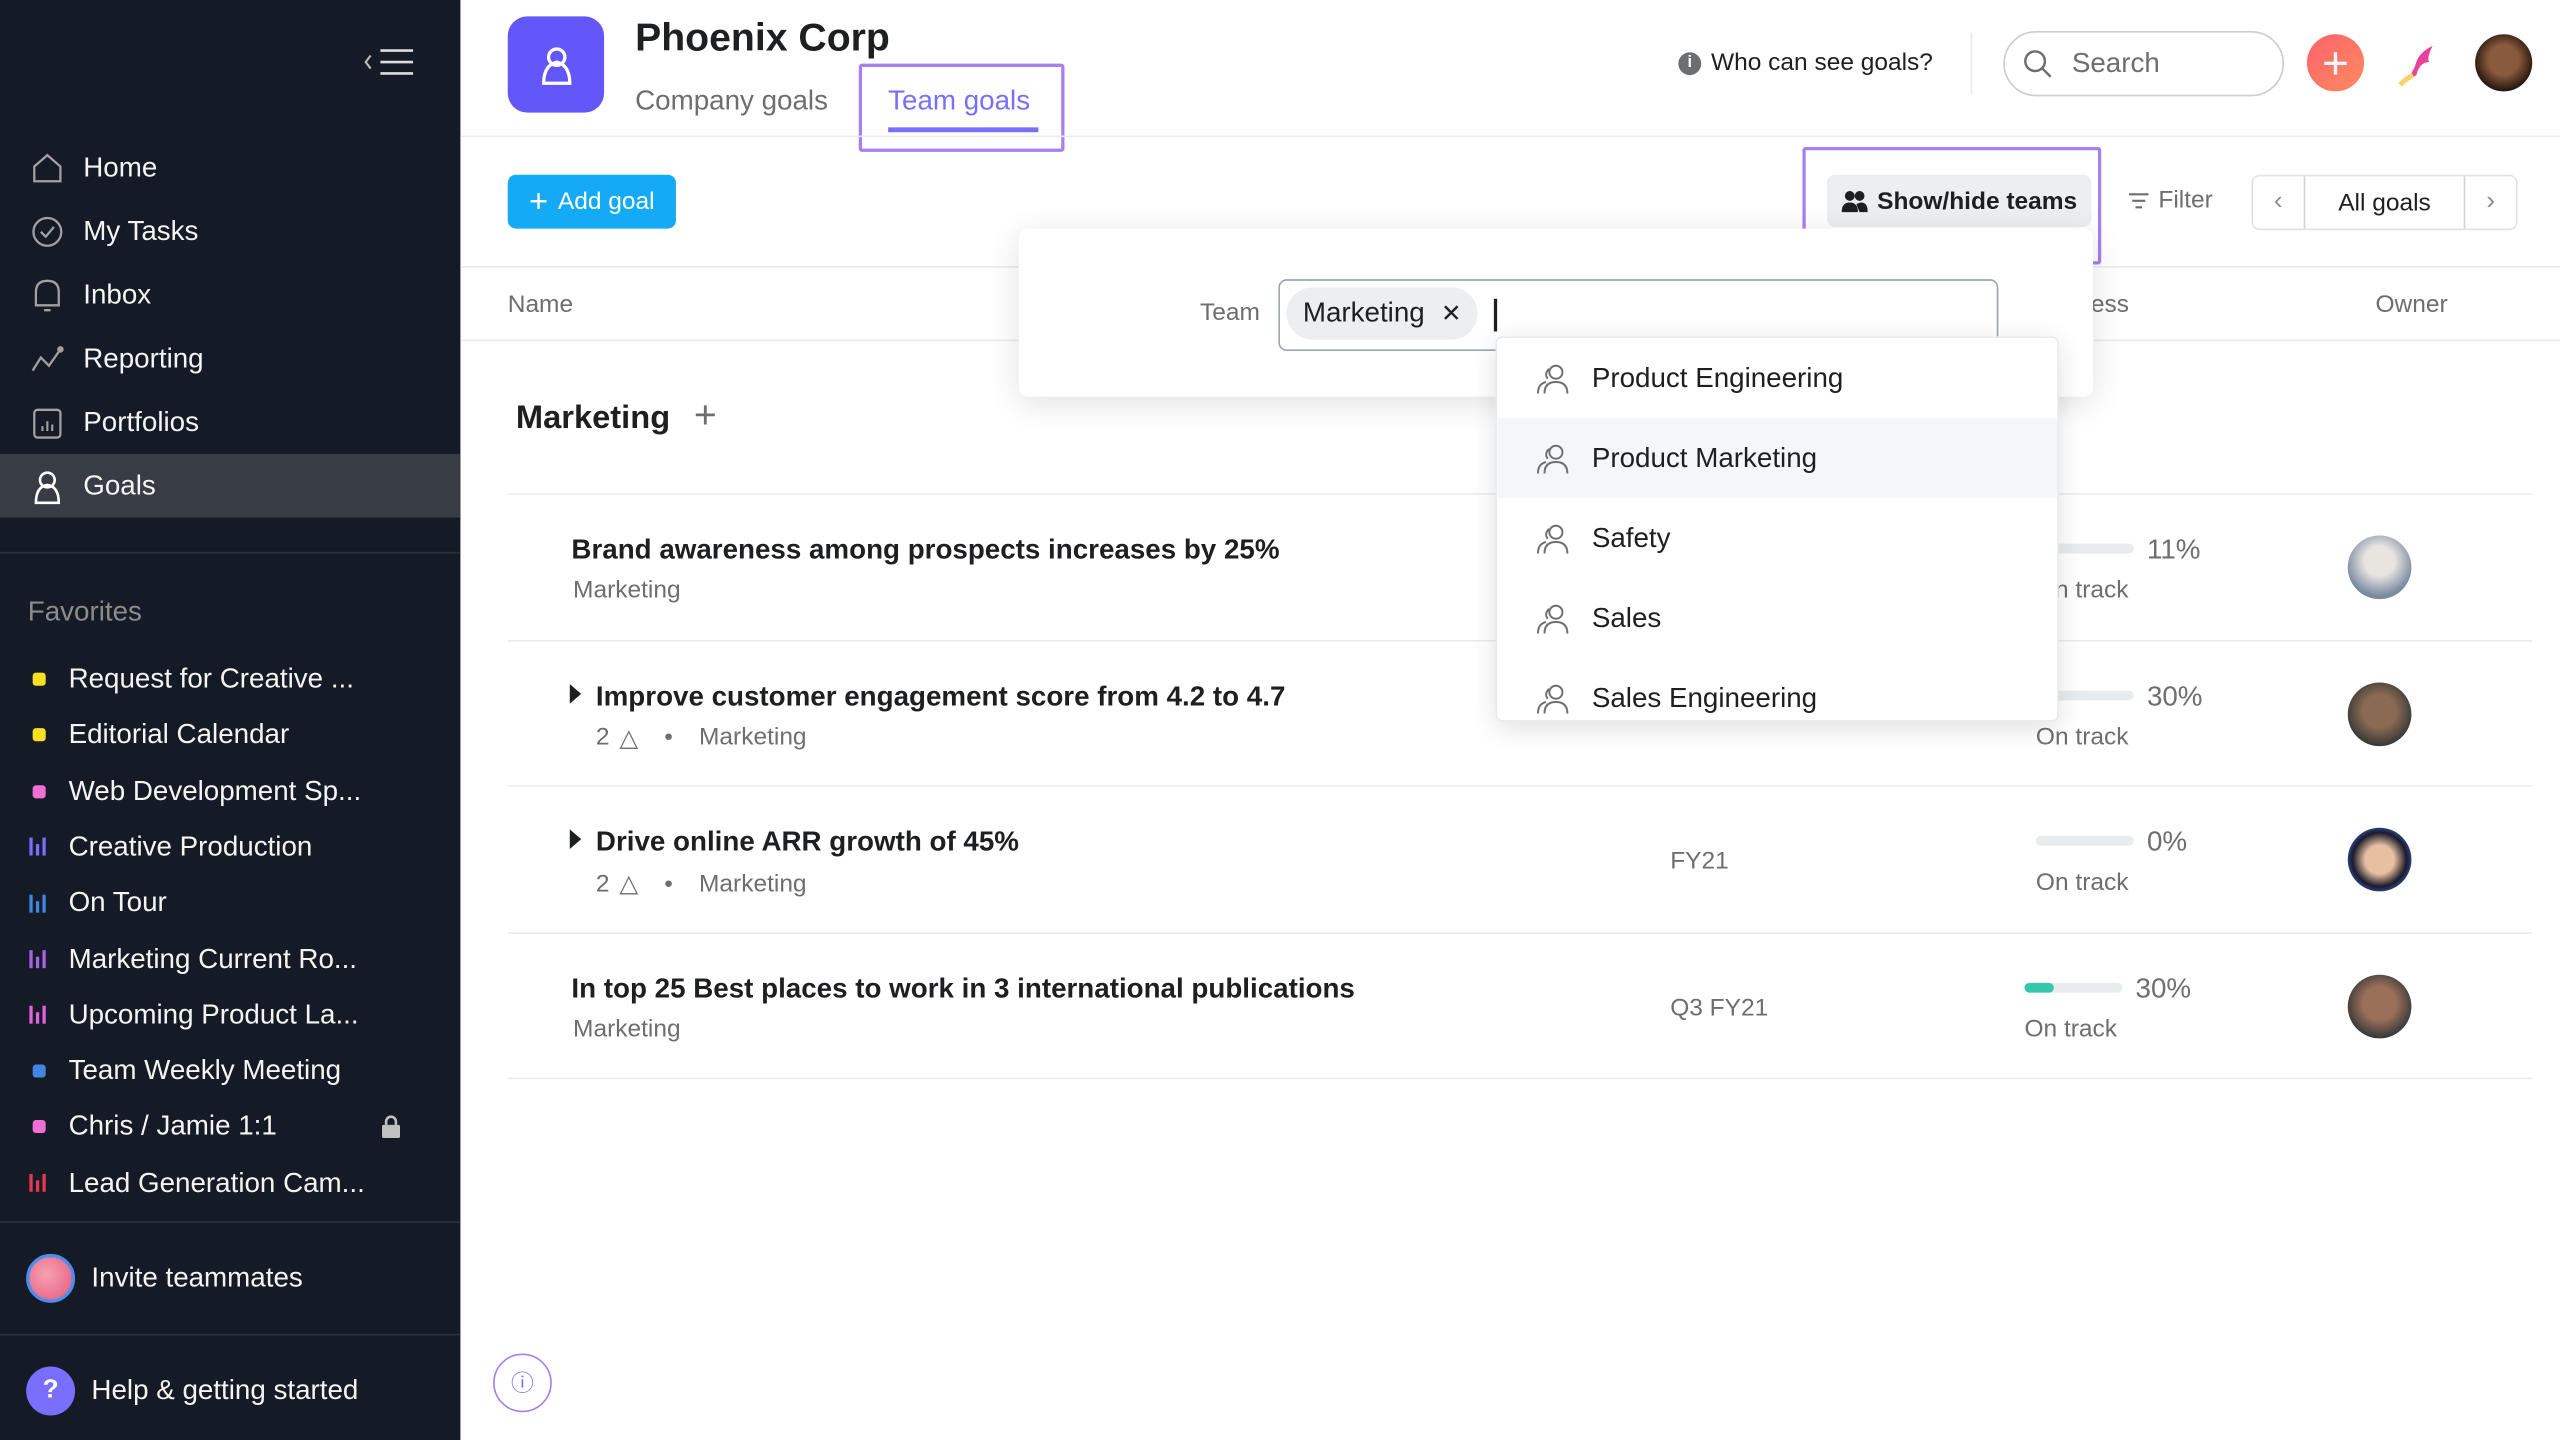 This screenshot has width=2560, height=1440. I want to click on team-option: Product Marketing, so click(1777, 457).